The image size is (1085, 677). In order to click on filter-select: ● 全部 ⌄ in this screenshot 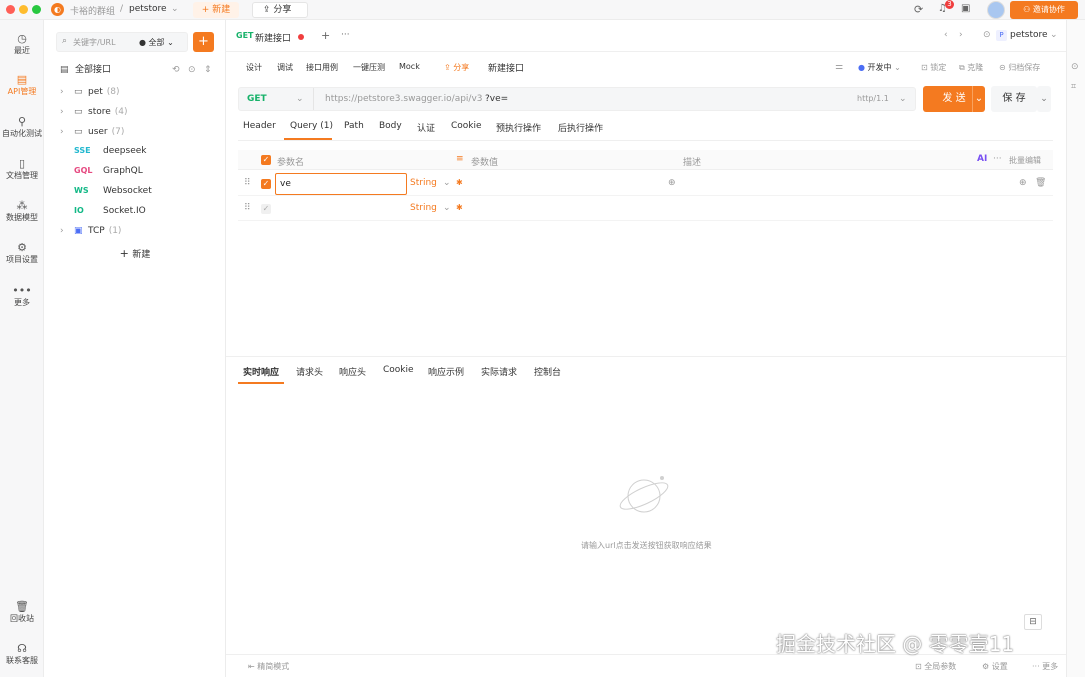, I will do `click(156, 42)`.